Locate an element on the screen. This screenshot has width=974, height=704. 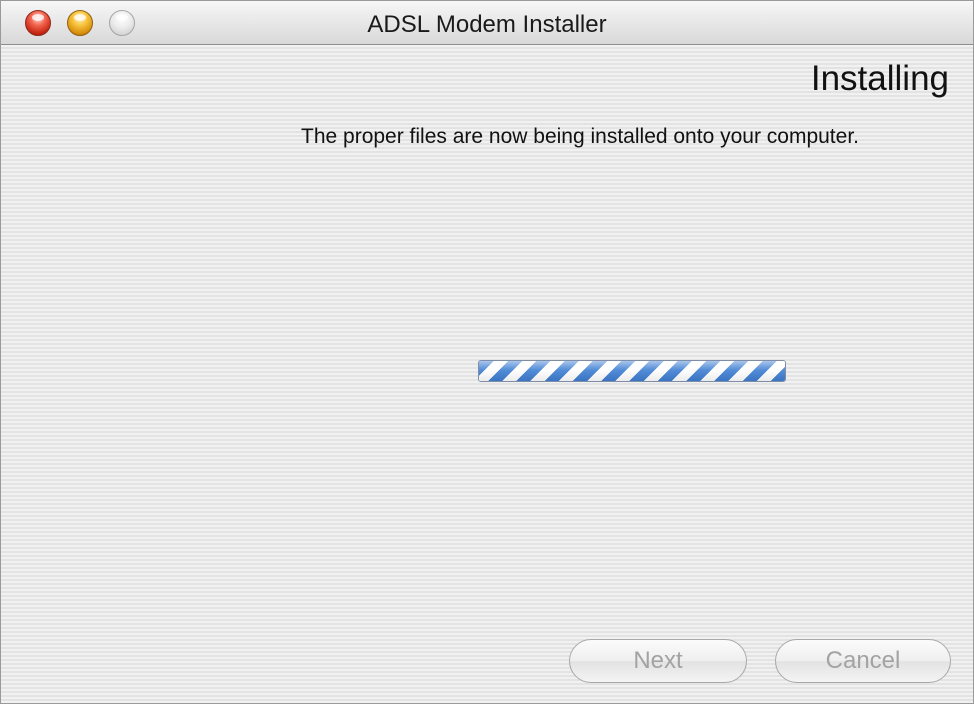
progress-bar-fill is located at coordinates (632, 371).